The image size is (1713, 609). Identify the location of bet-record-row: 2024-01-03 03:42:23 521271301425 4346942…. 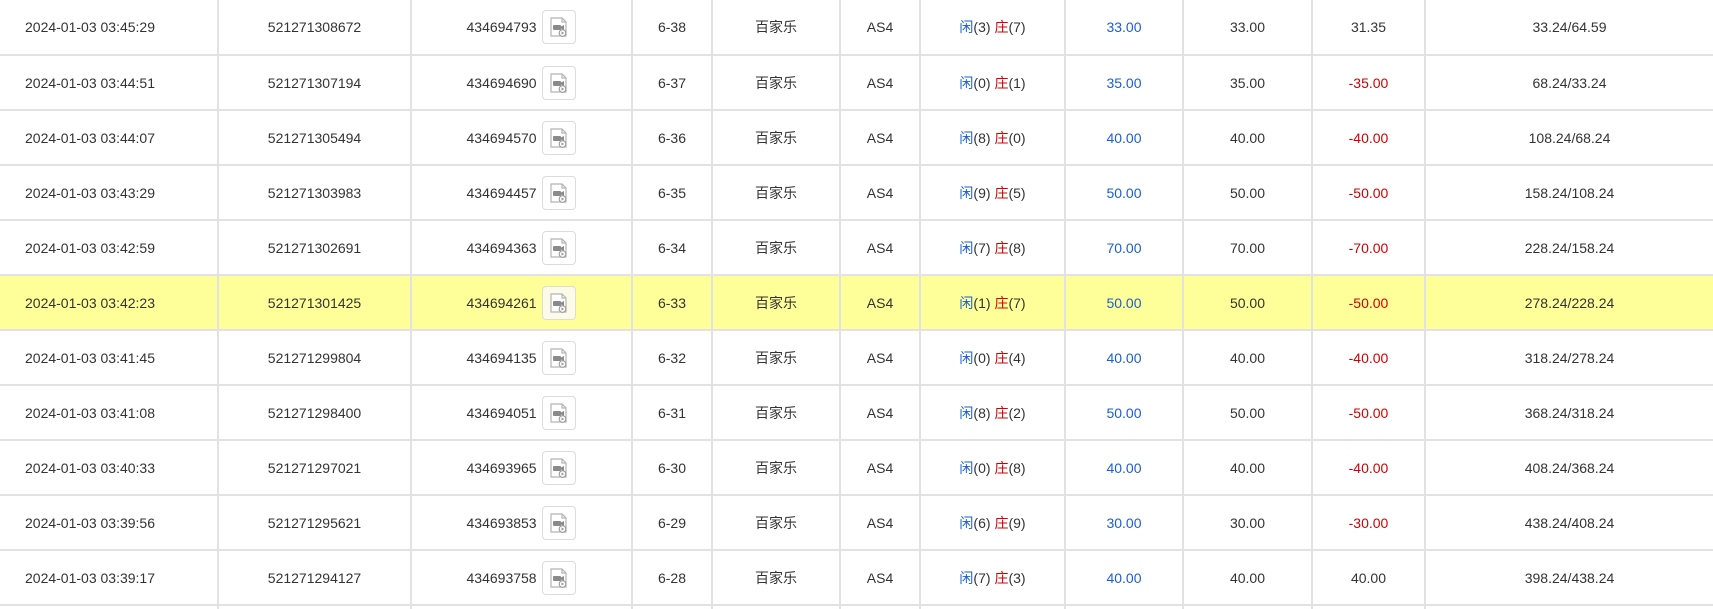
(856, 303).